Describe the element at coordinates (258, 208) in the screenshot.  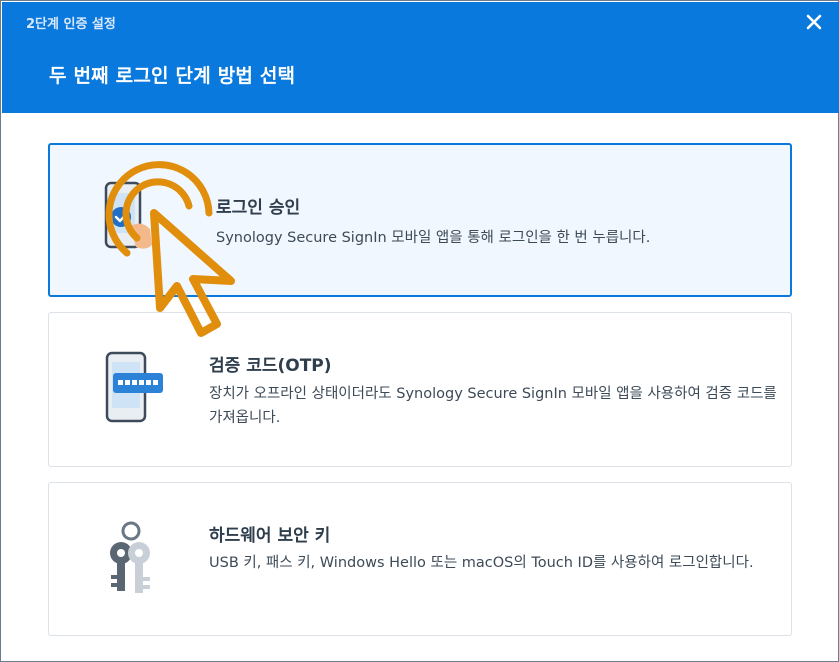
I see `option-title: 로그인 승인` at that location.